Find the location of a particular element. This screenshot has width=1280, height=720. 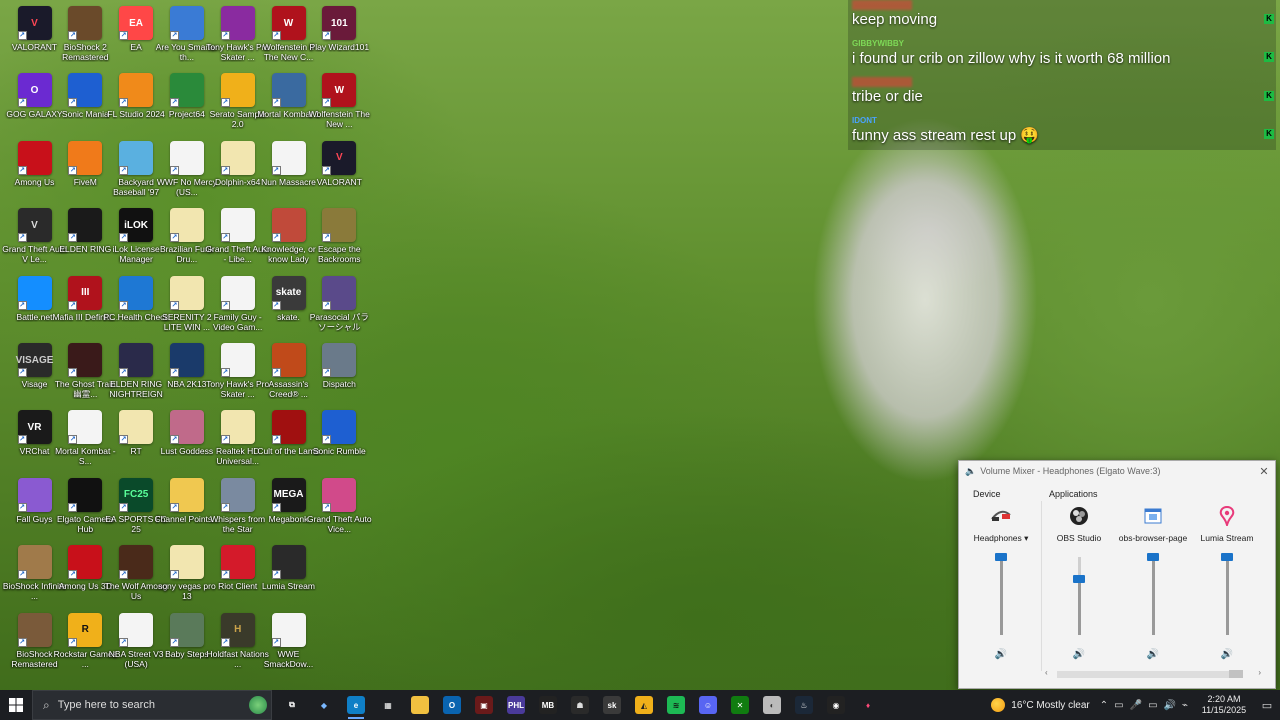

taskbar-app-obs-taskbar: ◉ is located at coordinates (836, 705).